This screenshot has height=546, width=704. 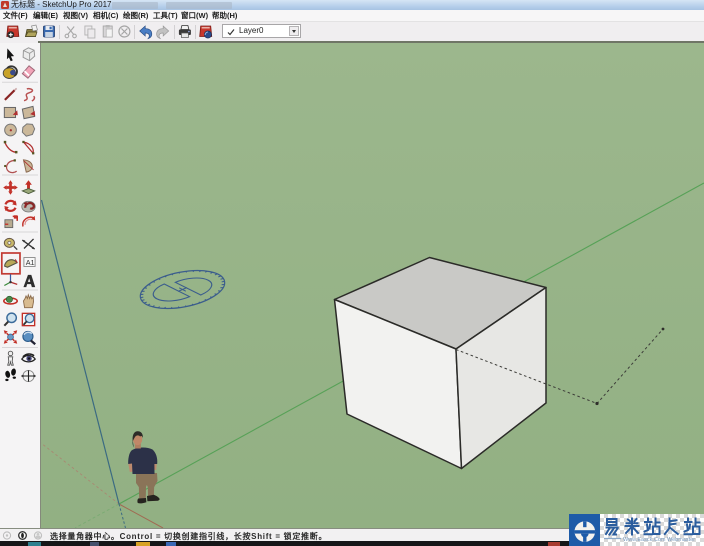 What do you see at coordinates (659, 540) in the screenshot?
I see `svg-text: Www.Easck.Com Webmaster` at bounding box center [659, 540].